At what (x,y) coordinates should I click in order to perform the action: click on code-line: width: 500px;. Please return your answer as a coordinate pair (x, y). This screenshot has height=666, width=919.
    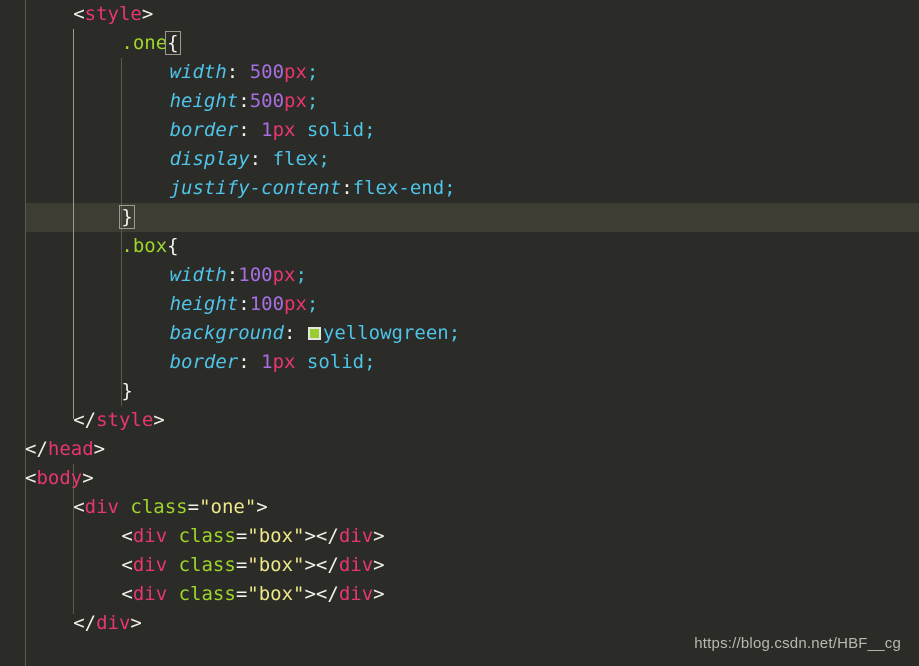
    Looking at the image, I should click on (472, 72).